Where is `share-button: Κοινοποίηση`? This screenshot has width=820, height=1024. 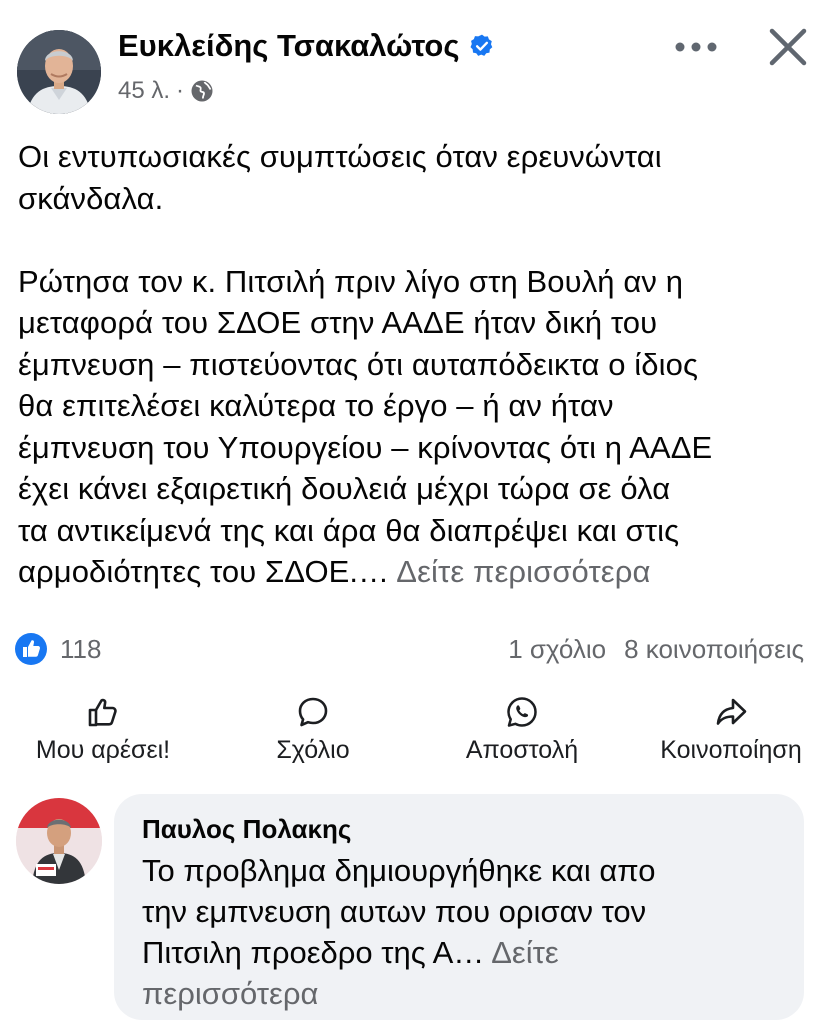
share-button: Κοινοποίηση is located at coordinates (731, 735).